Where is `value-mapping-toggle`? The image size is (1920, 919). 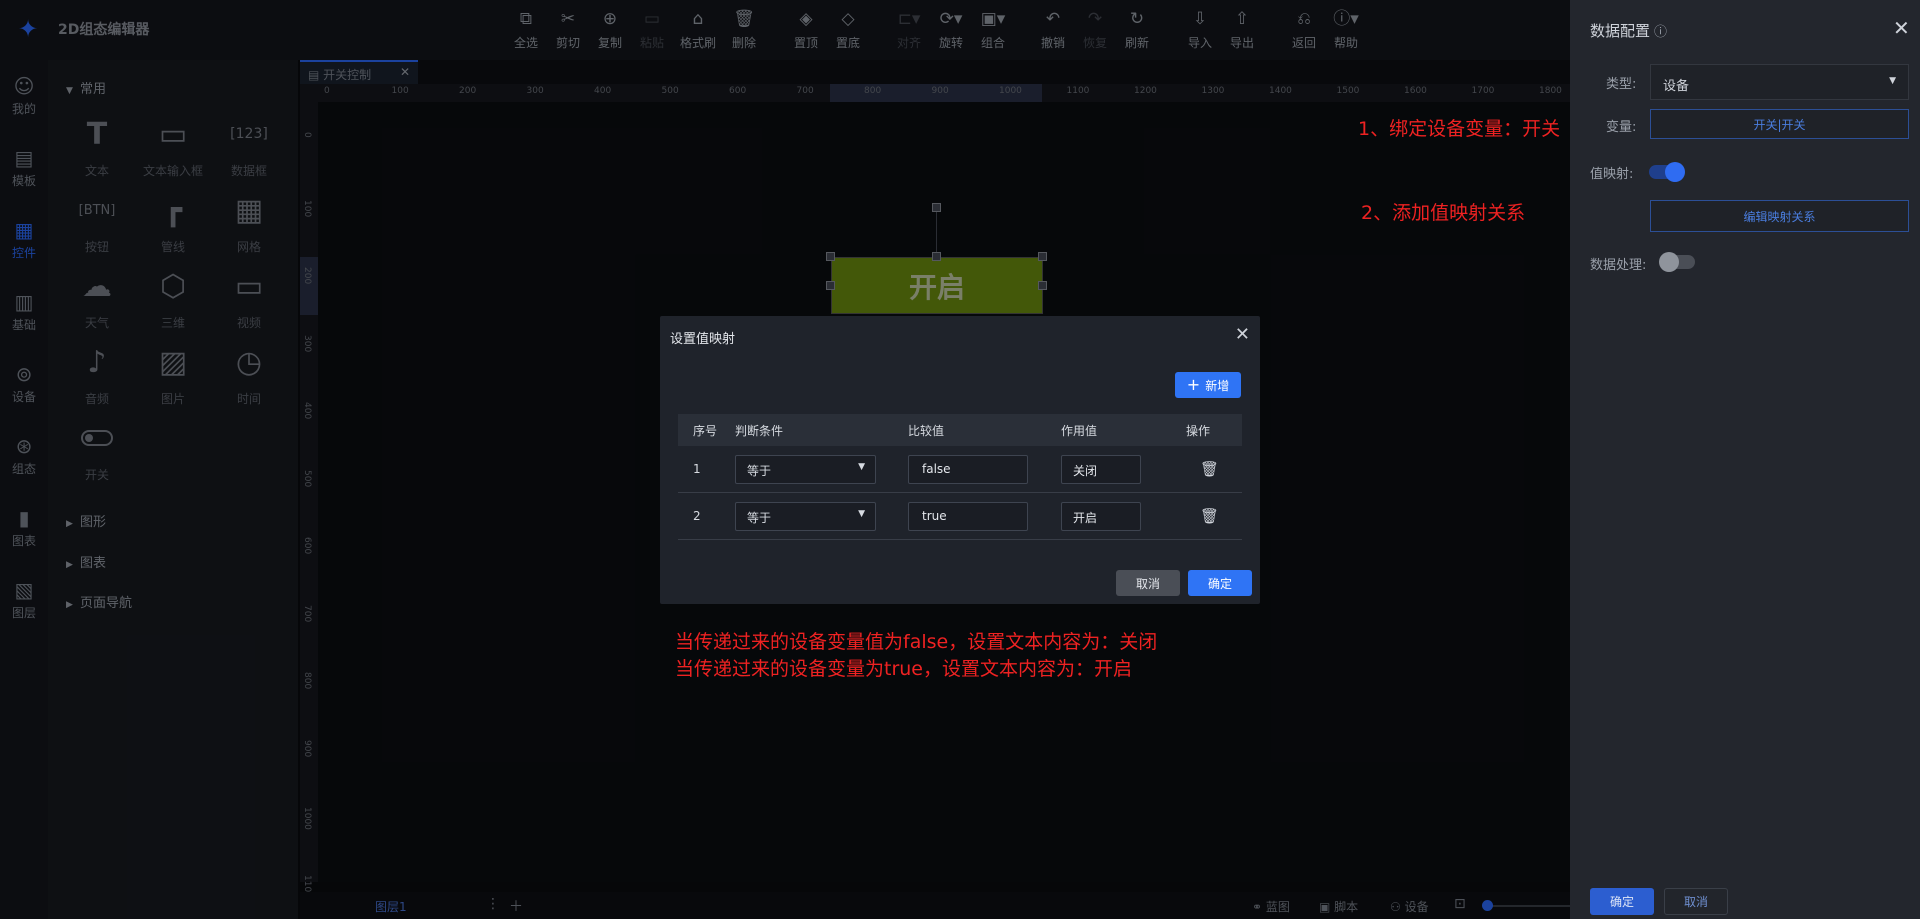 value-mapping-toggle is located at coordinates (1667, 172).